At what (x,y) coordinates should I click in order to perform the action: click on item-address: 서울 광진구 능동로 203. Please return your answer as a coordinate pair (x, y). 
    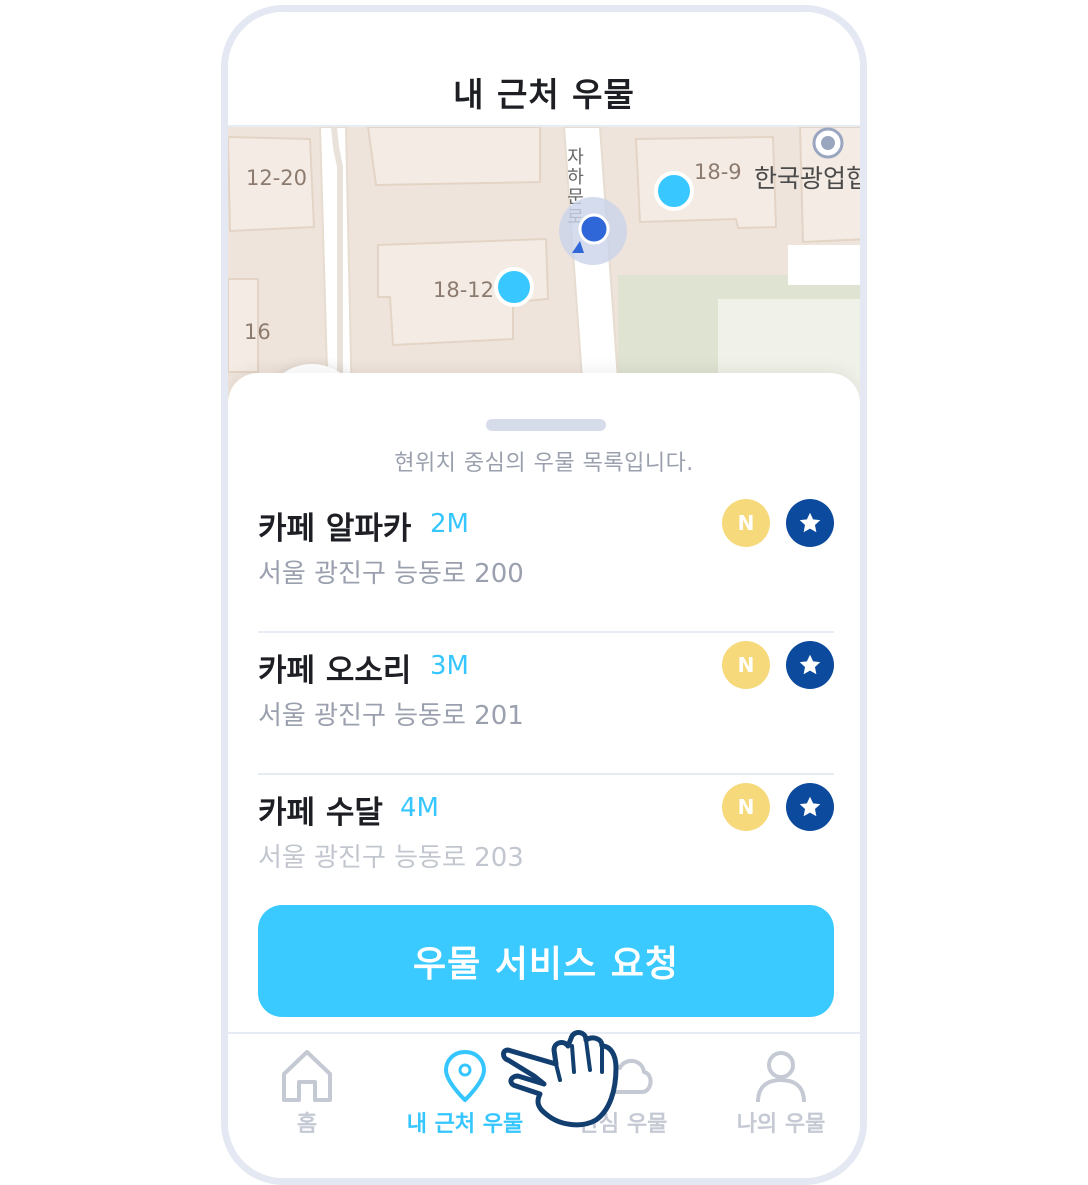
    Looking at the image, I should click on (391, 858).